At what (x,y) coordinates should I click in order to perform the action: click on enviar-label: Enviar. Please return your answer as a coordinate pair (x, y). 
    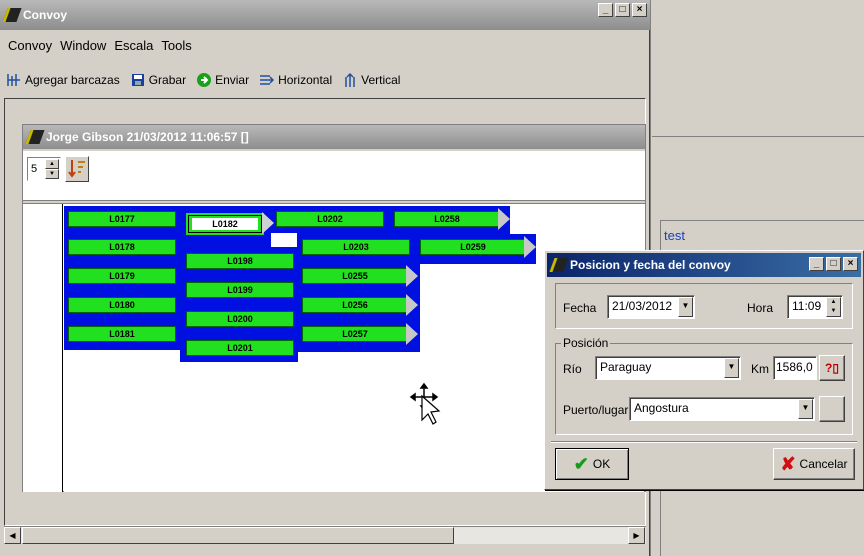
    Looking at the image, I should click on (232, 80).